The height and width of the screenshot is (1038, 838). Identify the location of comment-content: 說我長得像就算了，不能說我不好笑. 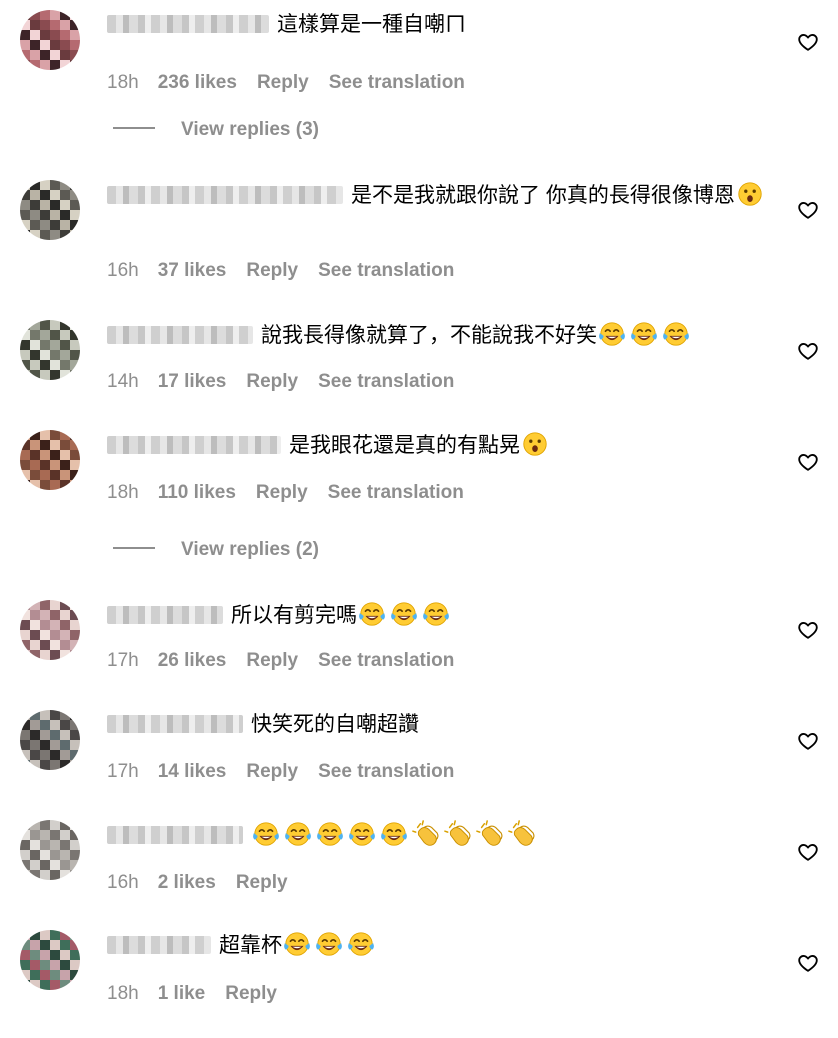
(442, 335).